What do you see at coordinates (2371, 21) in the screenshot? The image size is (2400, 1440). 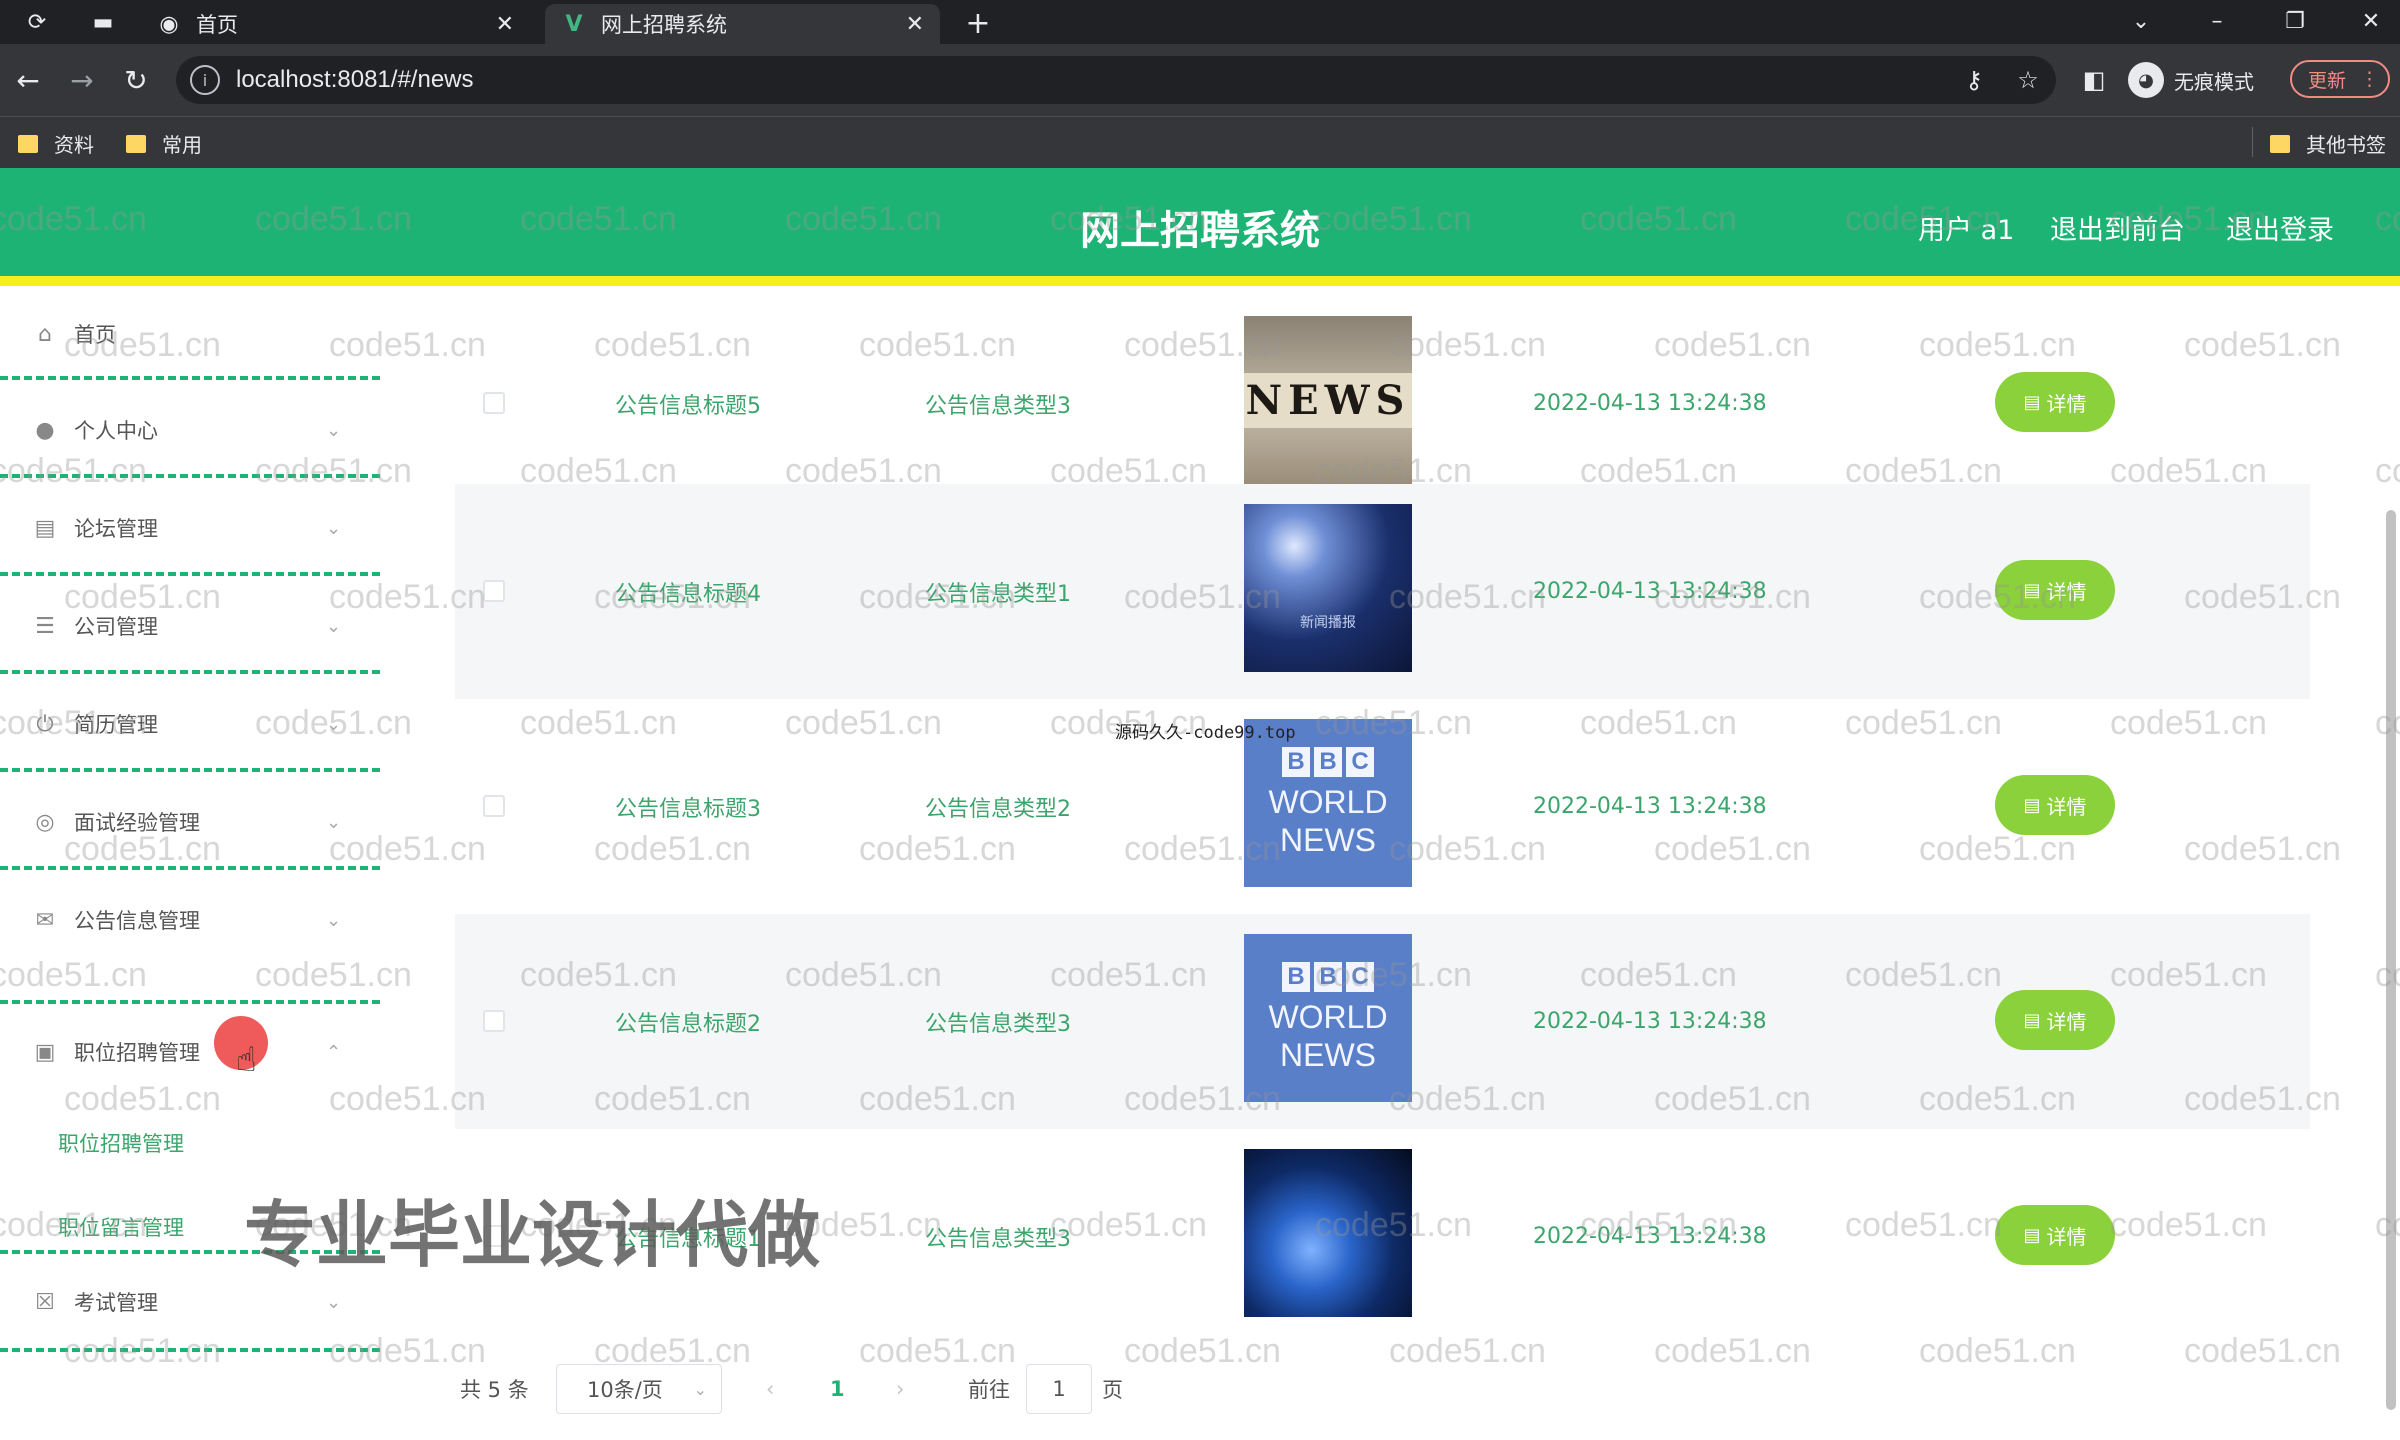 I see `window-close-icon: ✕` at bounding box center [2371, 21].